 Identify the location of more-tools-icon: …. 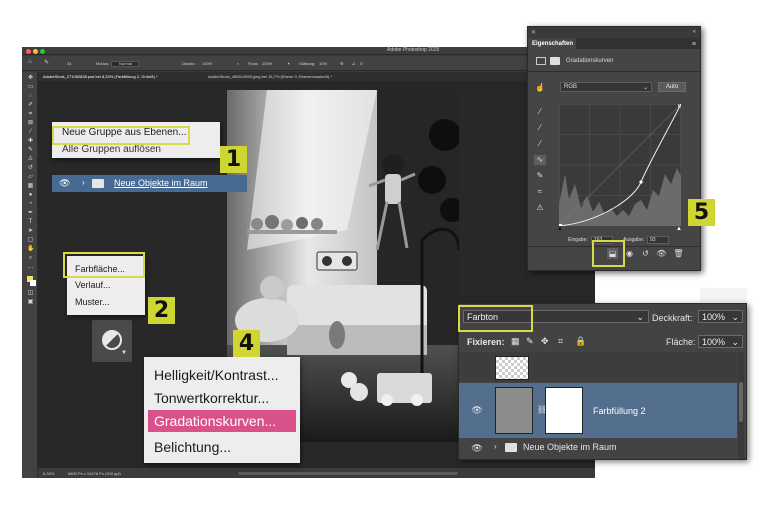
(30, 267).